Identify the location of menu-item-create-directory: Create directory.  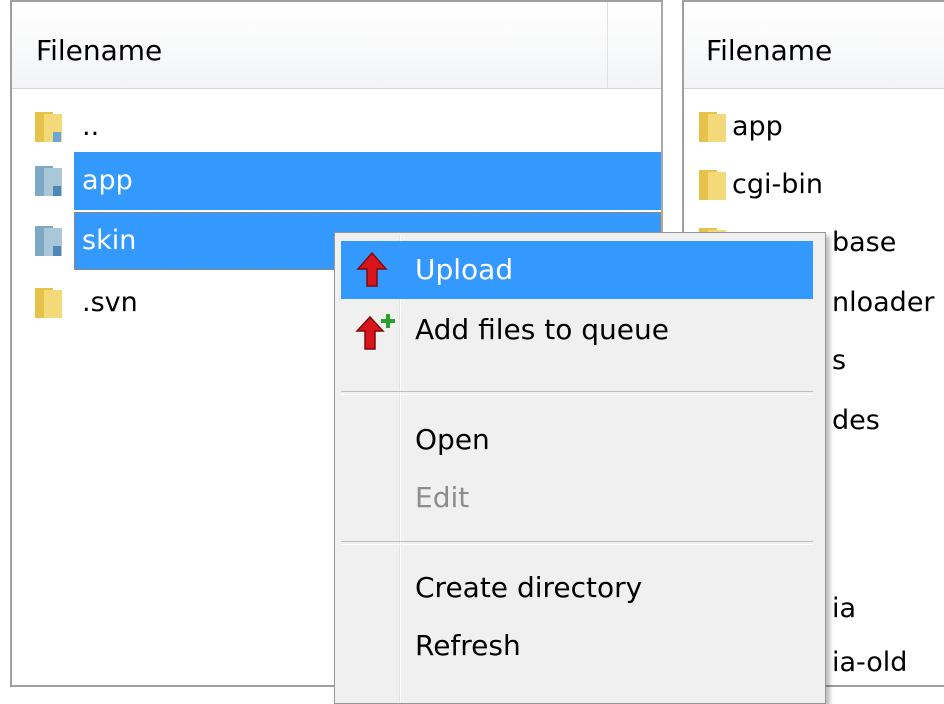
(577, 588).